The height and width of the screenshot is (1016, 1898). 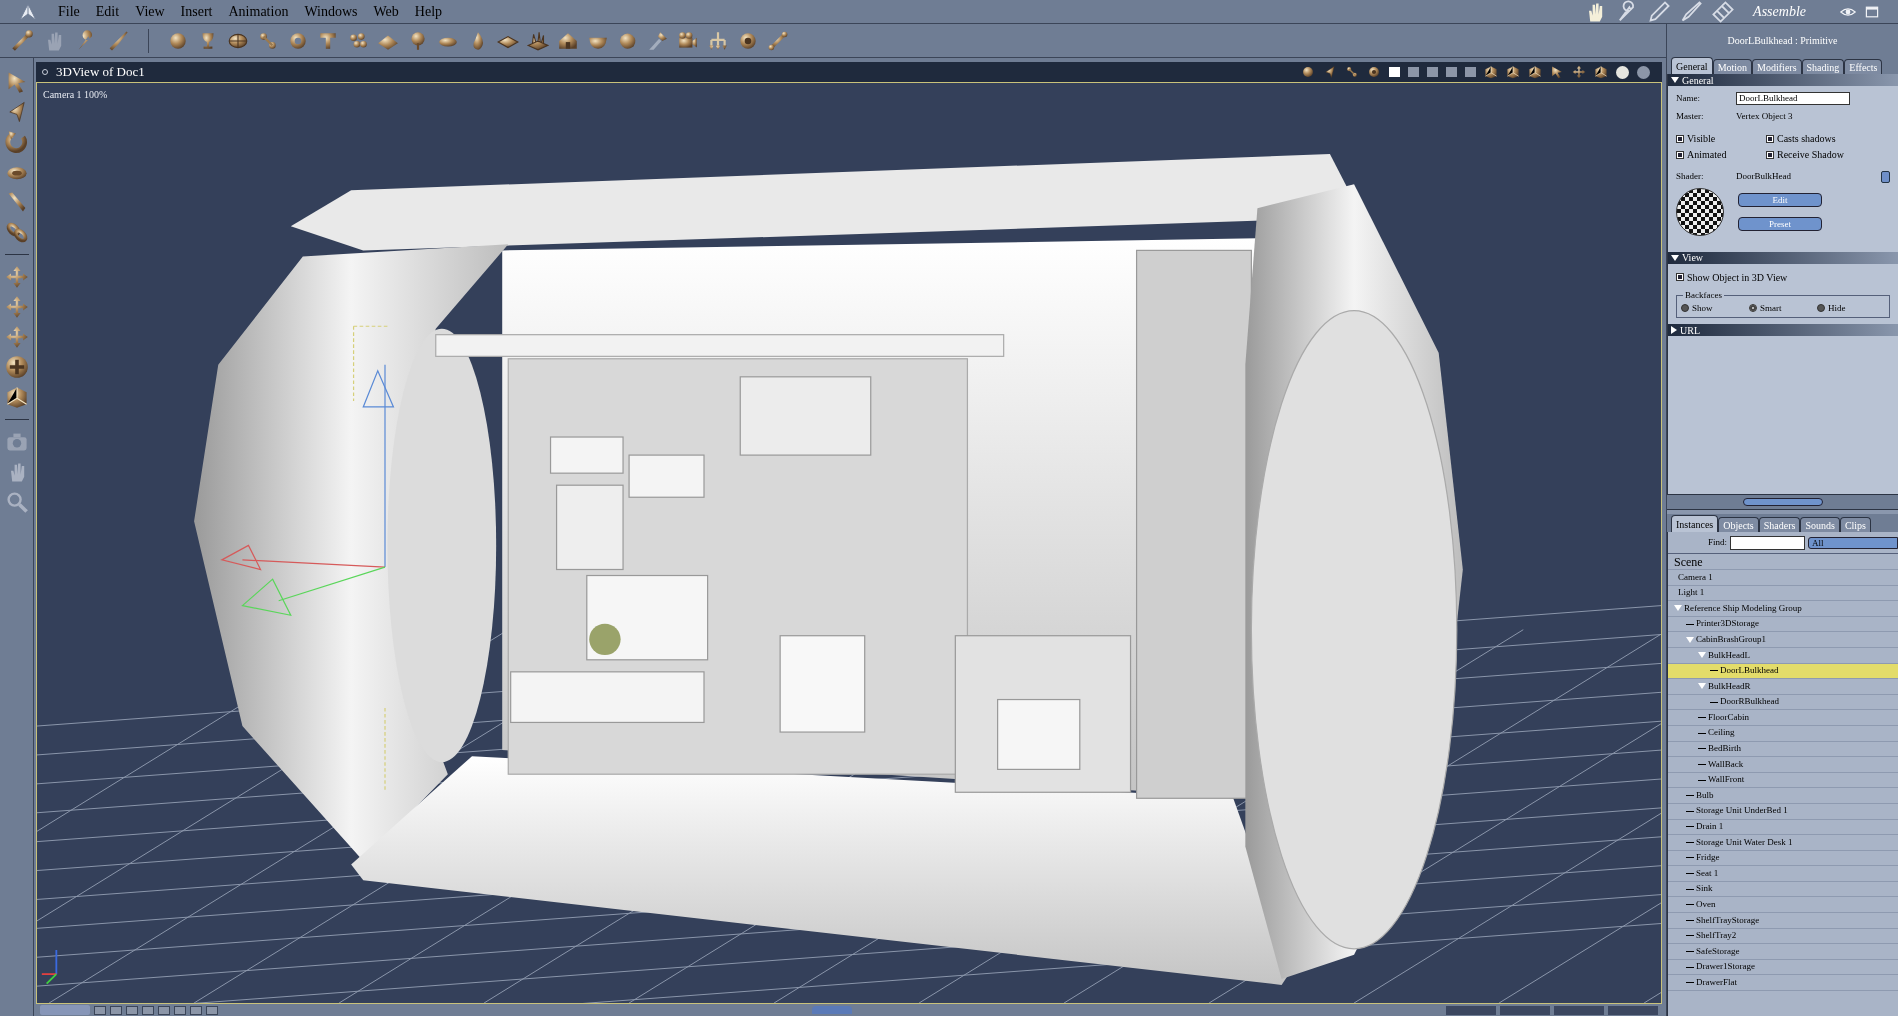 I want to click on menu-item: Animation, so click(x=258, y=11).